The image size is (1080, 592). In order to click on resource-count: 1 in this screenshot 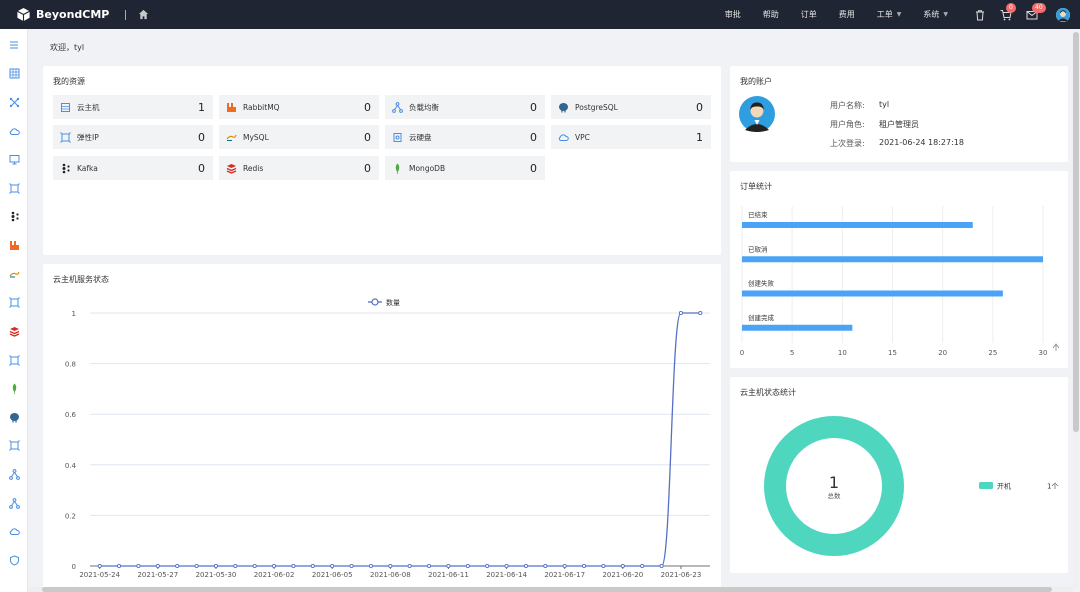, I will do `click(699, 137)`.